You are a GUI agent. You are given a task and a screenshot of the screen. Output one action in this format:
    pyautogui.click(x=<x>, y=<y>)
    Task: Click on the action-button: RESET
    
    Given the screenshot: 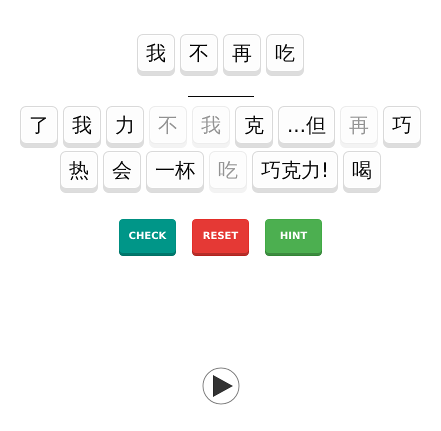 What is the action you would take?
    pyautogui.click(x=220, y=236)
    